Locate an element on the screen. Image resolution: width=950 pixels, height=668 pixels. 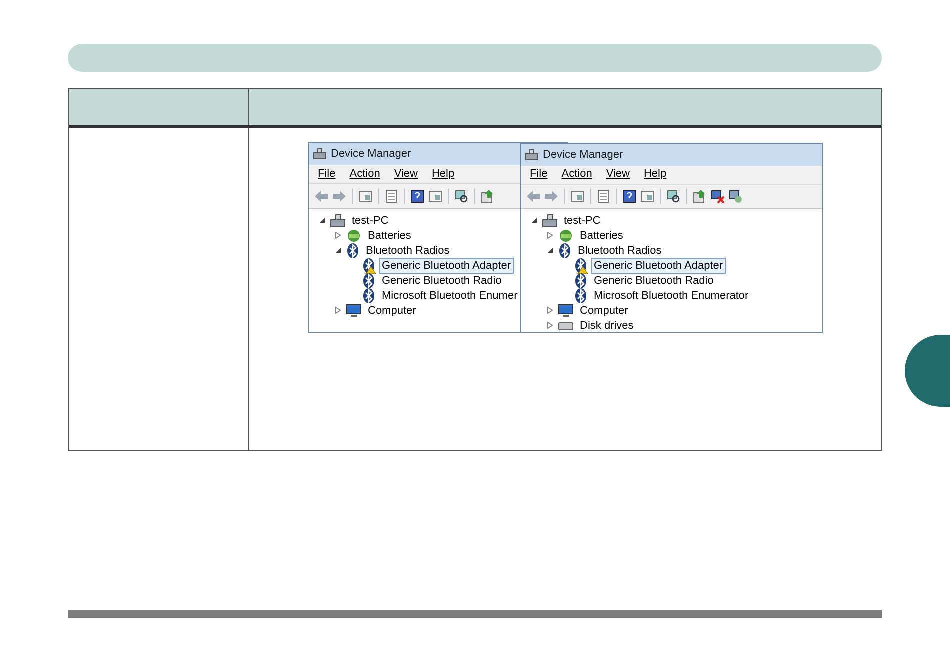
remove-device-icon is located at coordinates (717, 196).